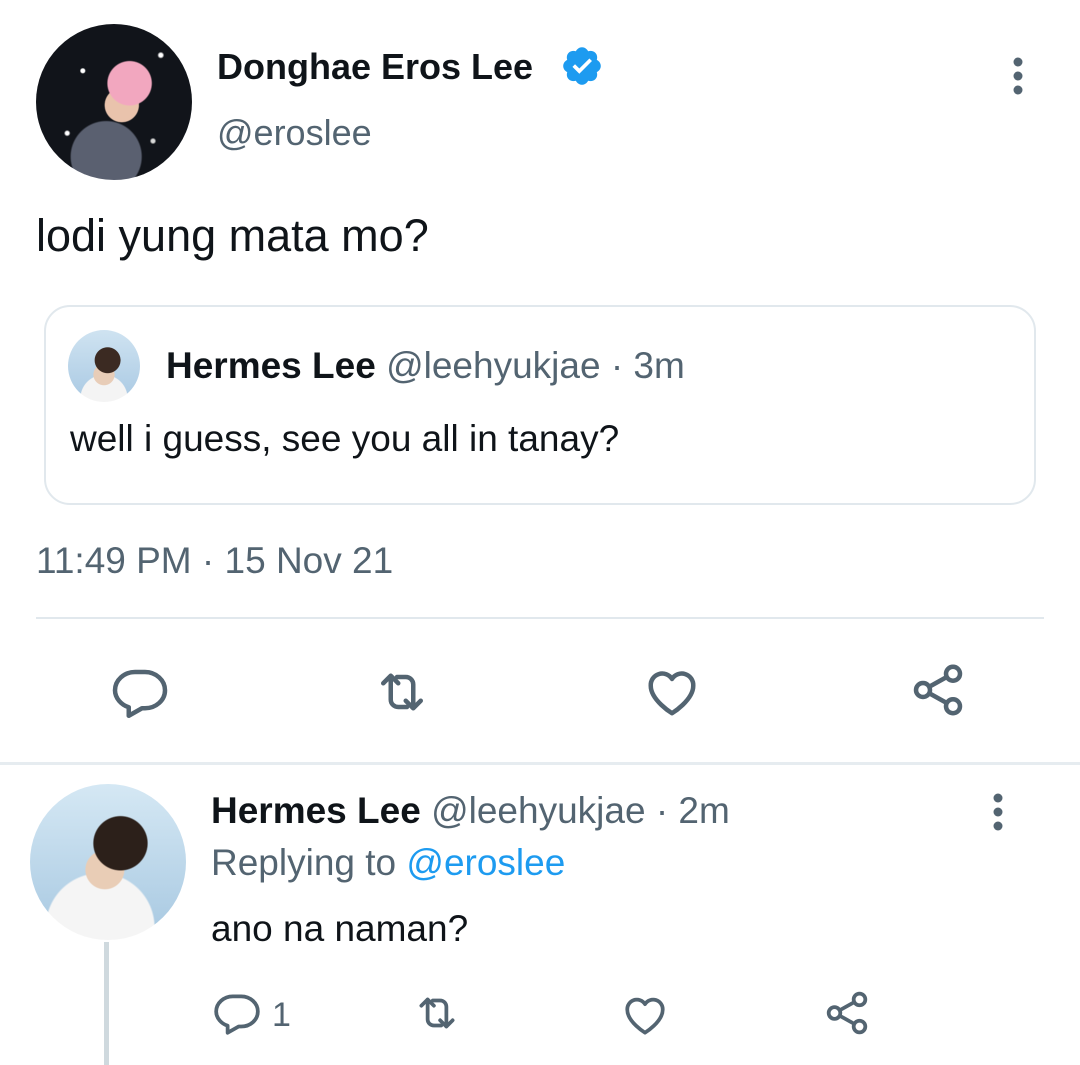  What do you see at coordinates (340, 928) in the screenshot?
I see `reply-tweet-text: ano na naman?` at bounding box center [340, 928].